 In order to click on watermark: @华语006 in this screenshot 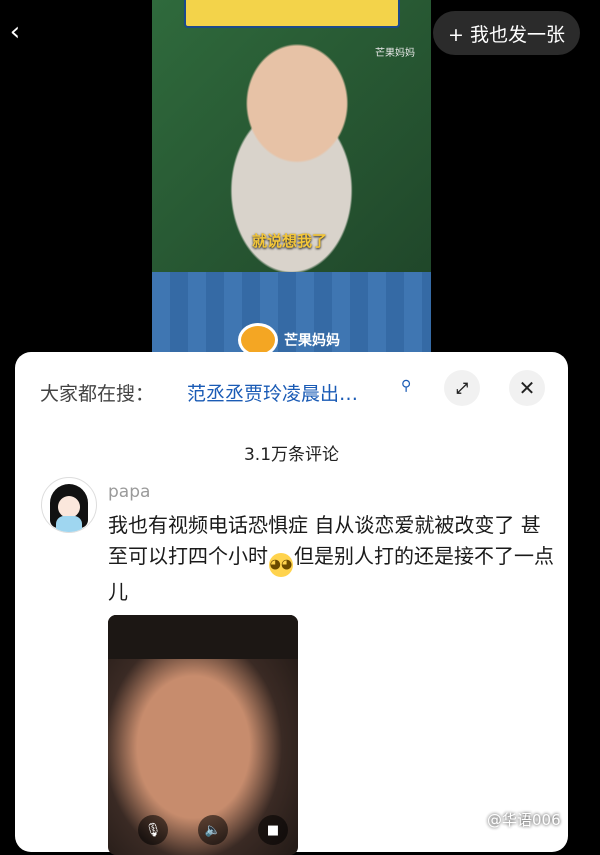, I will do `click(524, 820)`.